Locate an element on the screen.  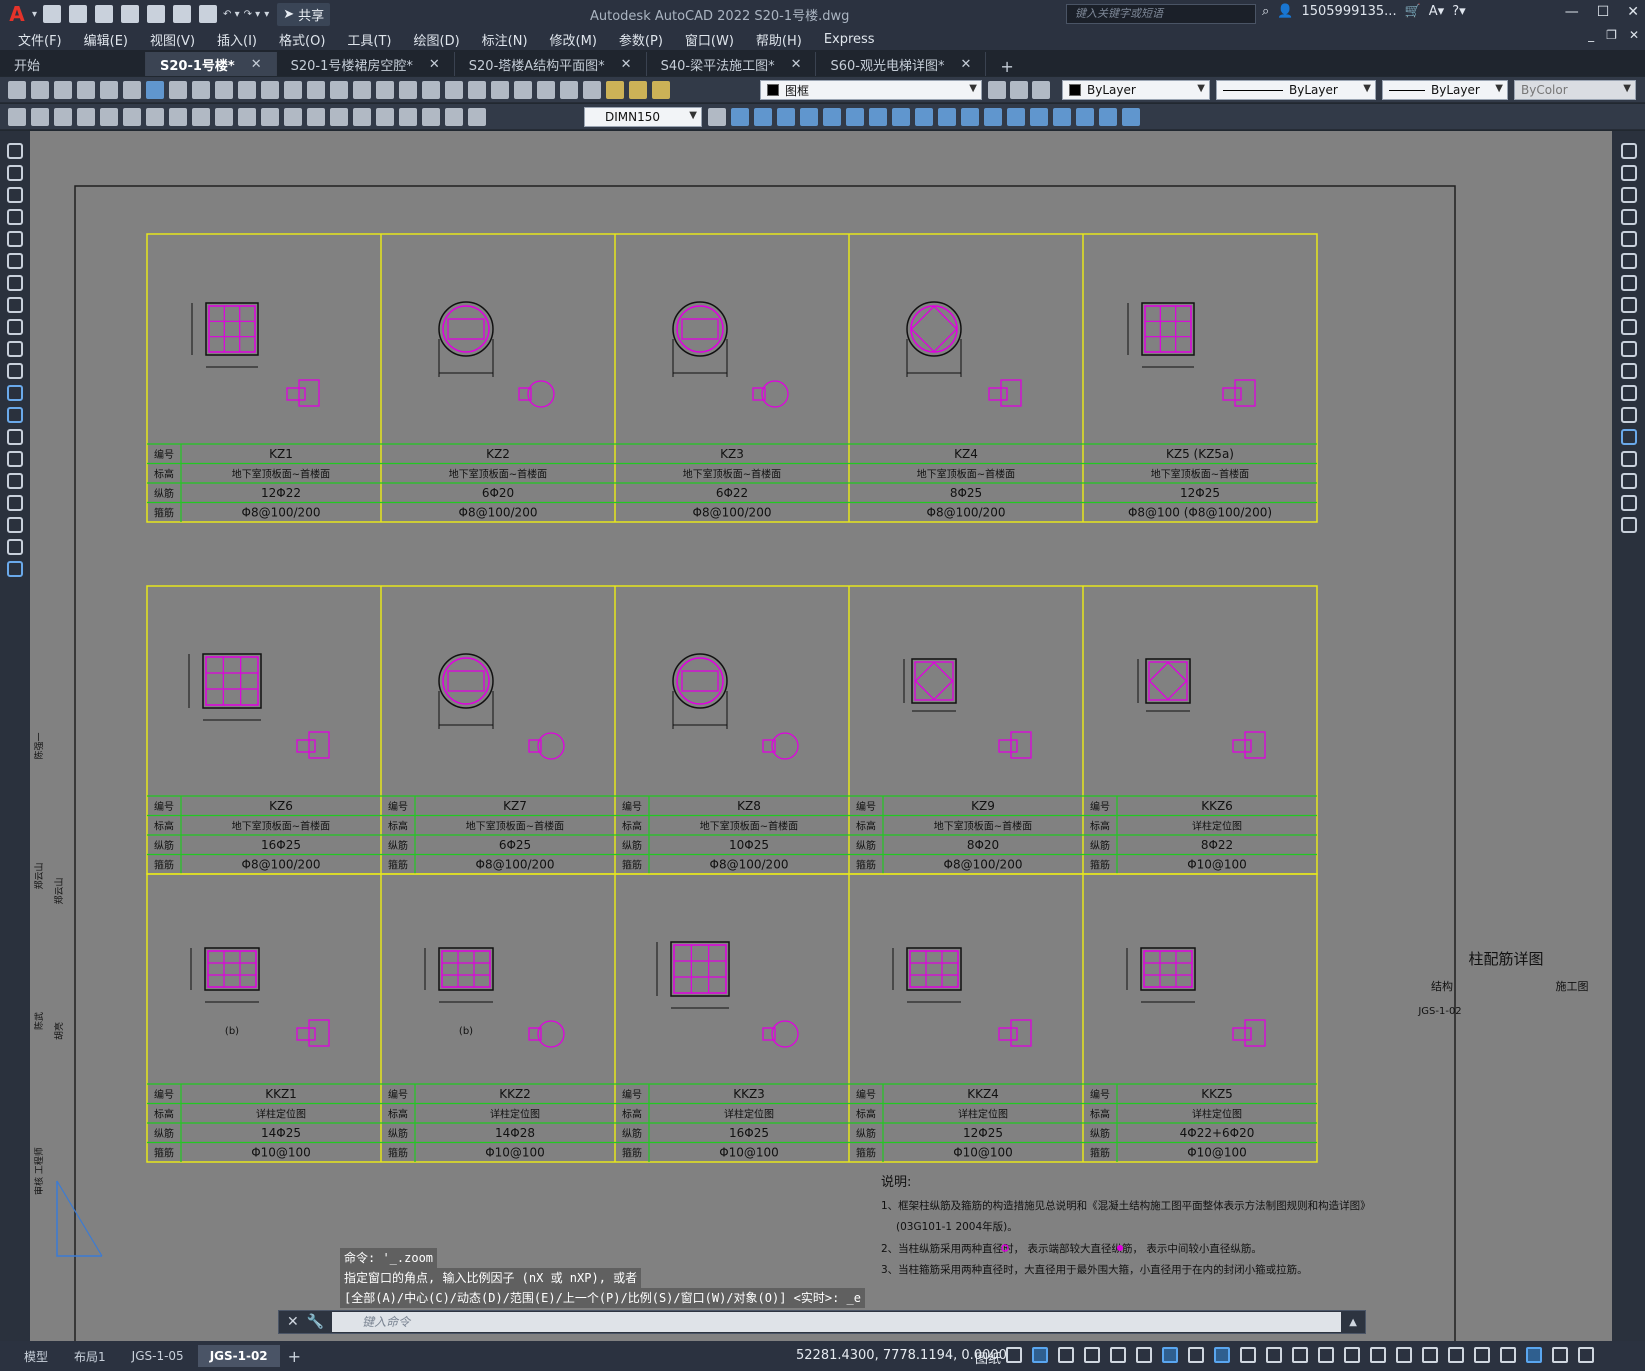
customize-arrow-icon: ▾ is located at coordinates (266, 14).